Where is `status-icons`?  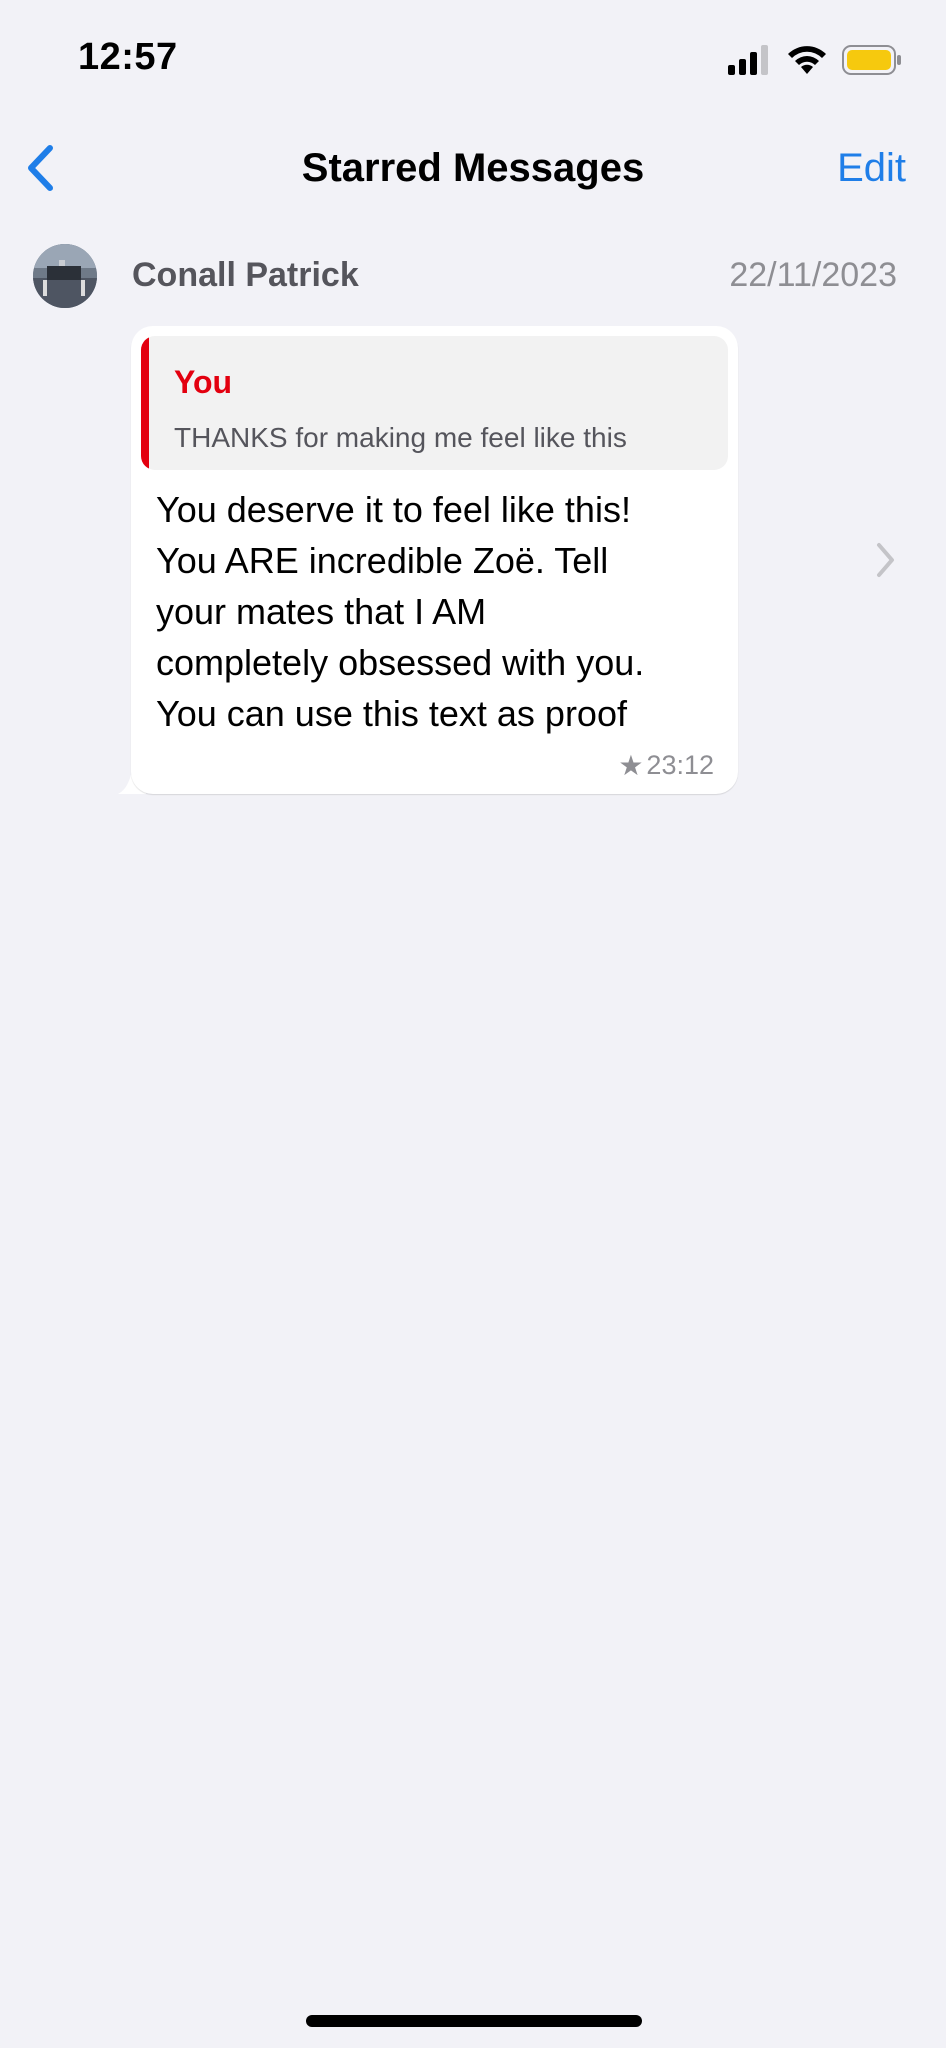 status-icons is located at coordinates (815, 62).